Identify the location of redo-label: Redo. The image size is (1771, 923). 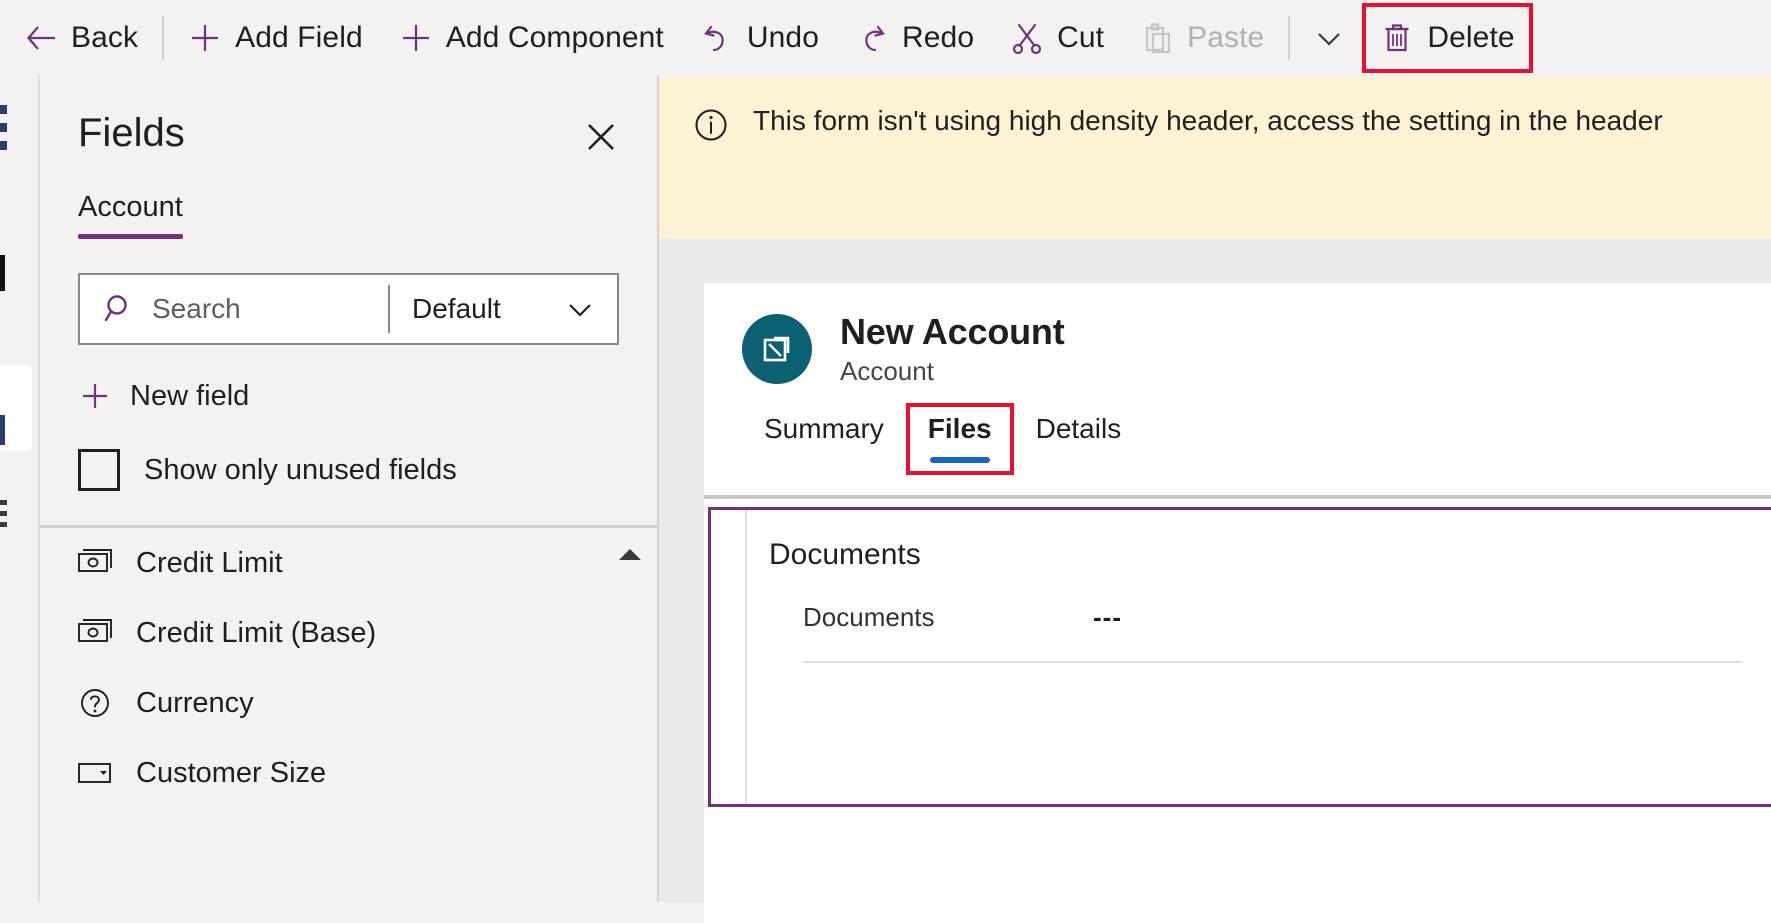
(938, 37).